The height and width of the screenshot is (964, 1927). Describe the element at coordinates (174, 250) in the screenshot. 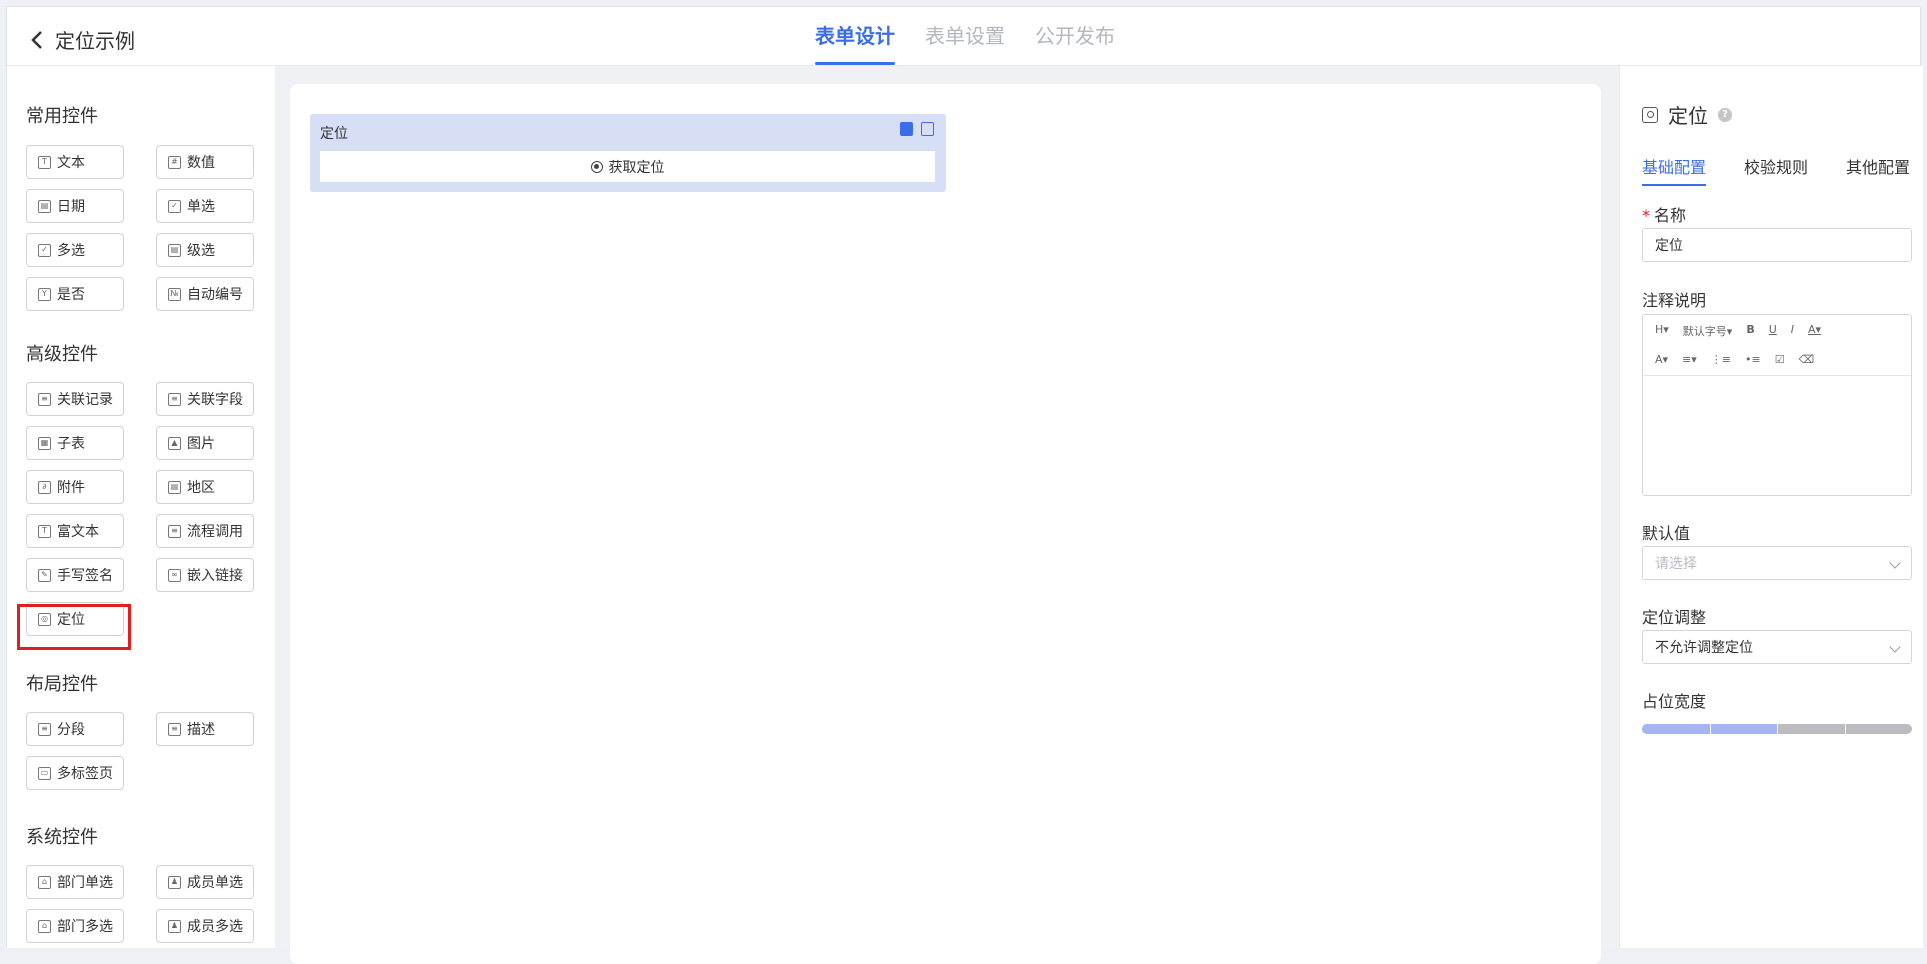

I see `cascade-icon: ▤` at that location.